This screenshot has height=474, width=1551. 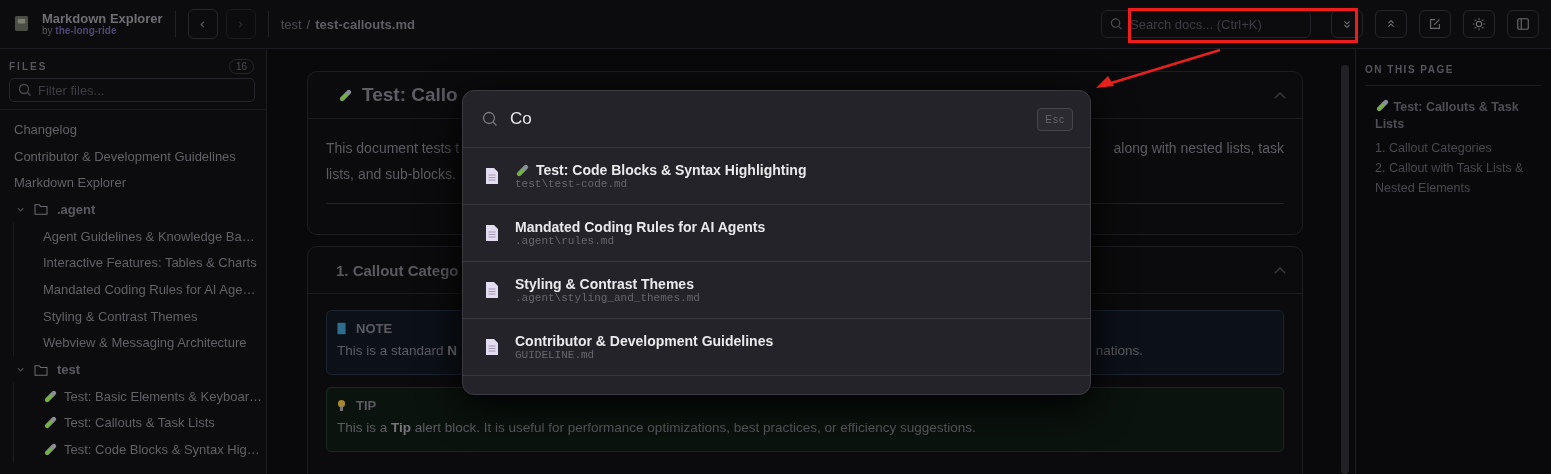 I want to click on toc-link: 1. Callout Categories, so click(x=1453, y=148).